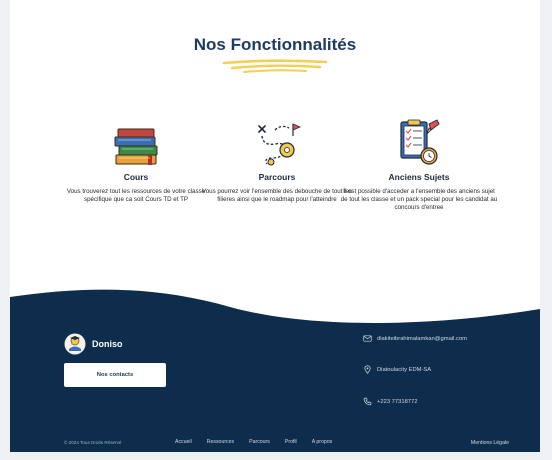 This screenshot has width=552, height=460. Describe the element at coordinates (404, 369) in the screenshot. I see `address-text: Diatoulacity EDM-SA` at that location.